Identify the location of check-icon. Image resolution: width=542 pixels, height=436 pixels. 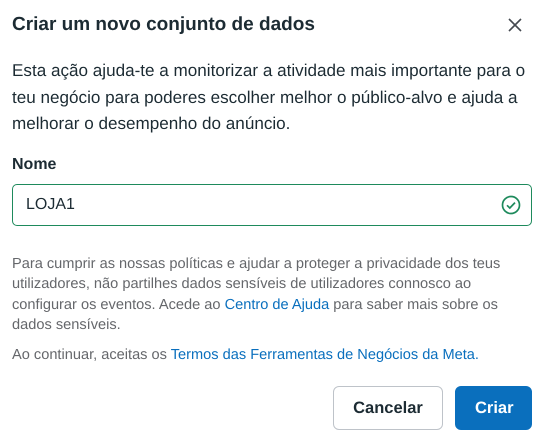
(511, 204).